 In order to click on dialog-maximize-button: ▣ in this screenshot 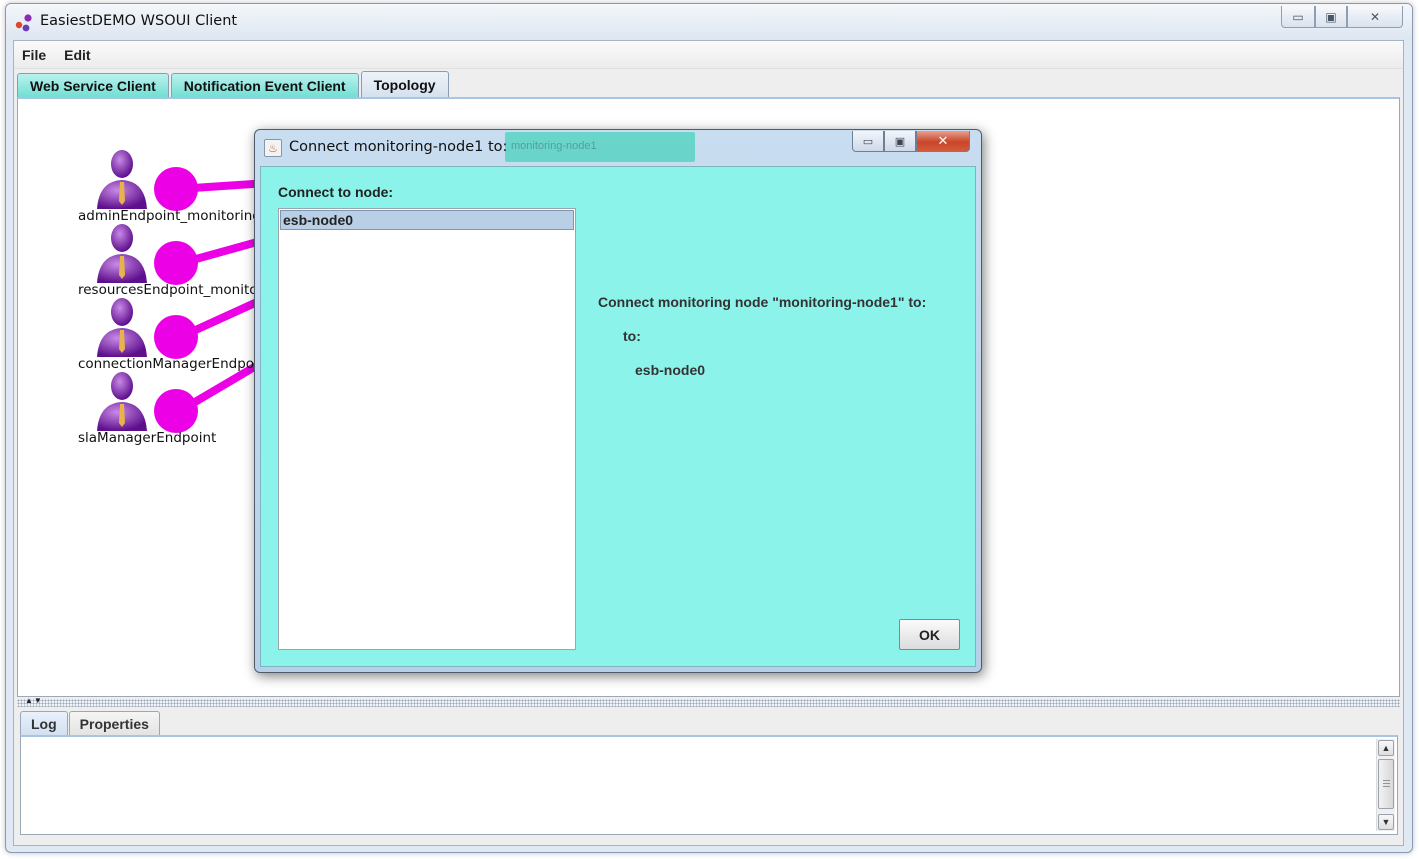, I will do `click(900, 141)`.